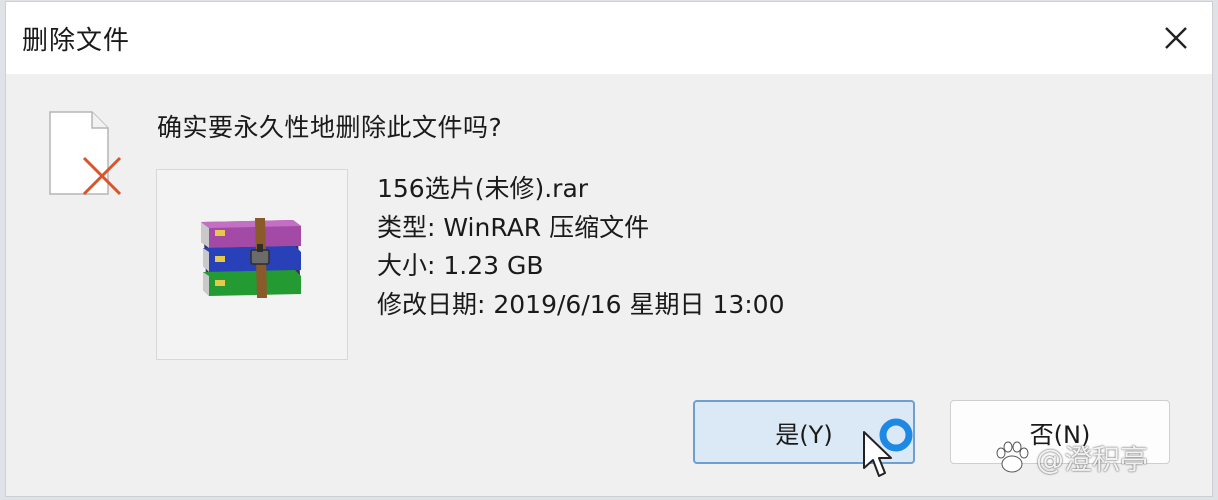 The height and width of the screenshot is (500, 1218). What do you see at coordinates (1092, 459) in the screenshot?
I see `watermark-text: @澄积亭` at bounding box center [1092, 459].